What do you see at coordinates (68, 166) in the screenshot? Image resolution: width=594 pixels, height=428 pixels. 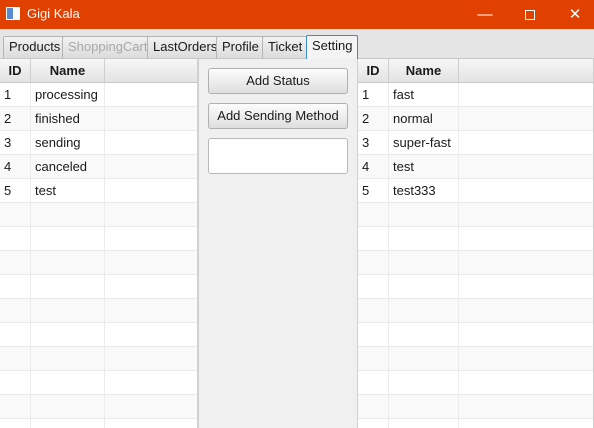 I see `cell-name: canceled` at bounding box center [68, 166].